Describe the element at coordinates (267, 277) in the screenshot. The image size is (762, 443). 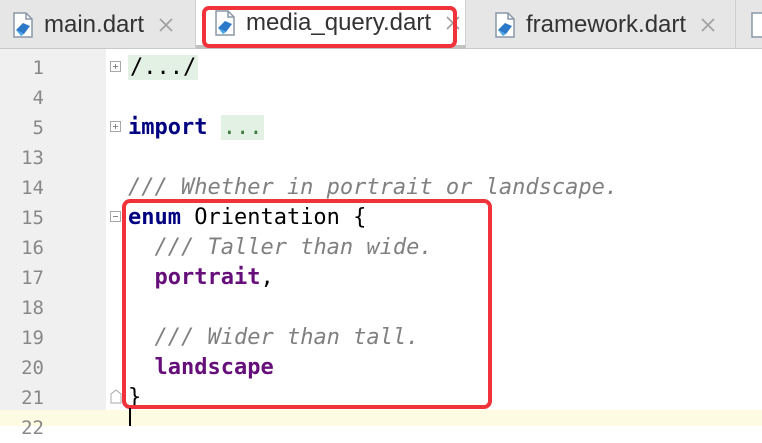
I see `code-token: ,` at that location.